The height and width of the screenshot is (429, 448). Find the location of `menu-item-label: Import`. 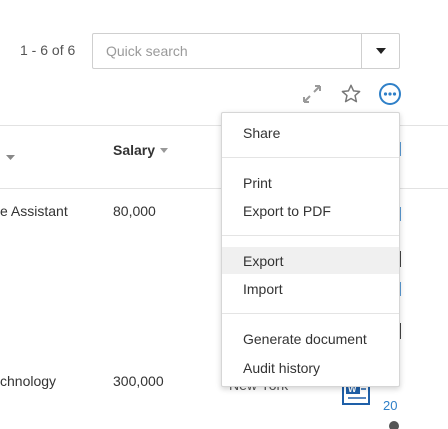

menu-item-label: Import is located at coordinates (263, 288).